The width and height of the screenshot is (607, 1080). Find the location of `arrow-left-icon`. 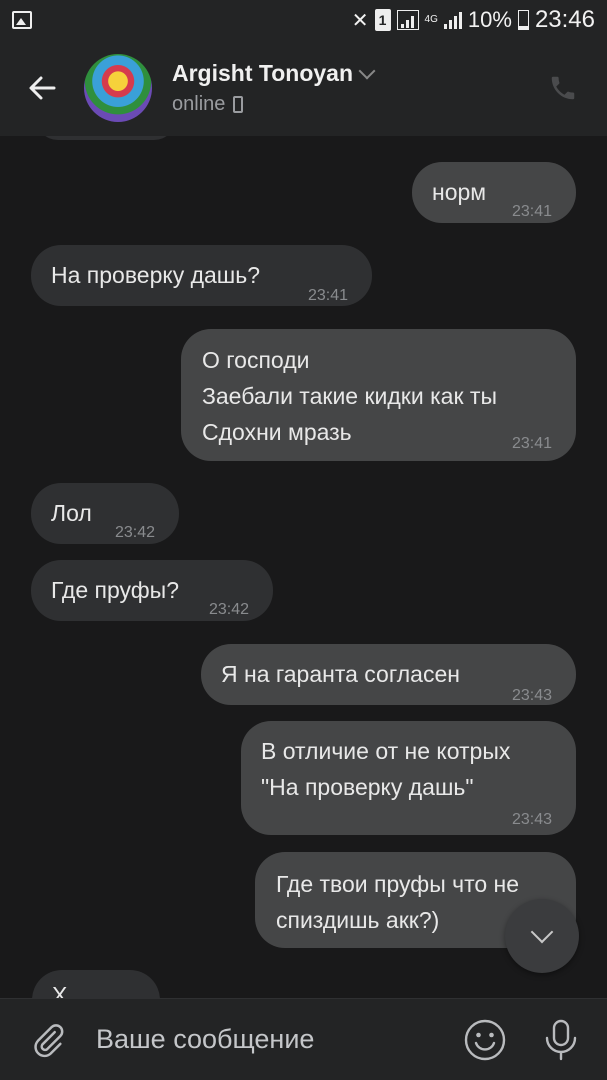

arrow-left-icon is located at coordinates (42, 88).